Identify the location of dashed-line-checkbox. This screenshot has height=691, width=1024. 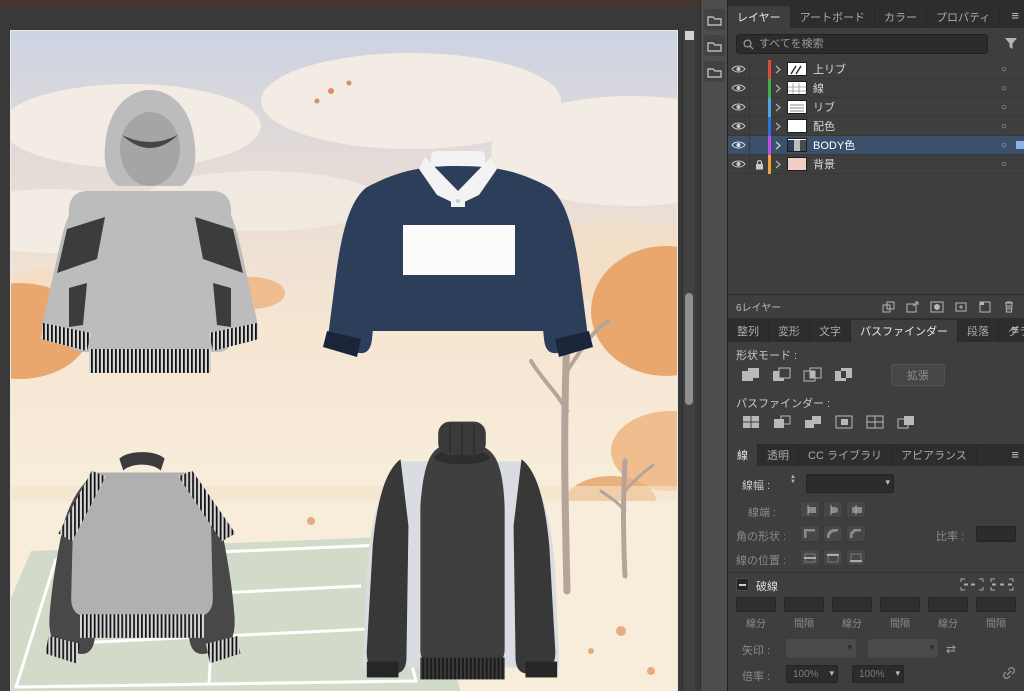
(742, 584).